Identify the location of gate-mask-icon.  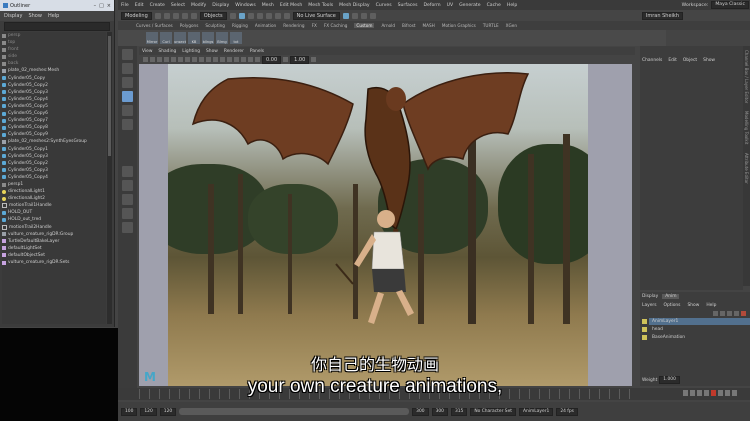
(194, 59).